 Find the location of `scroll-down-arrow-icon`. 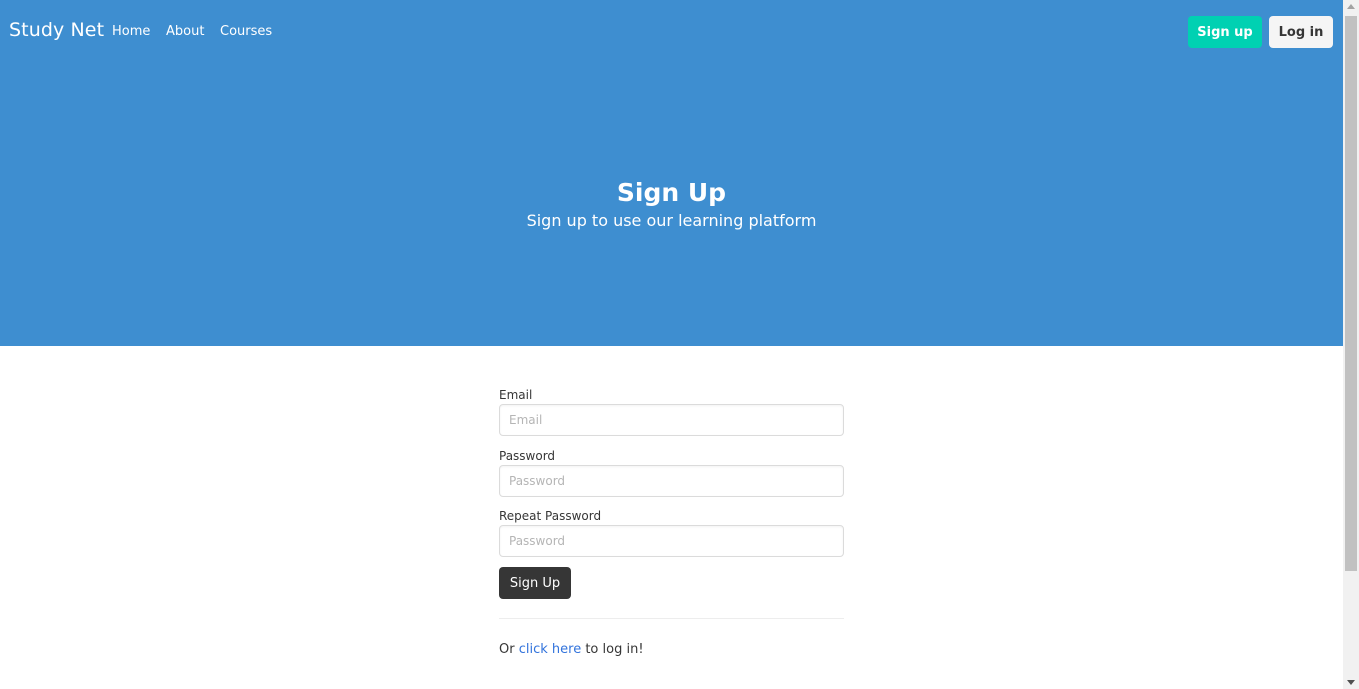

scroll-down-arrow-icon is located at coordinates (1351, 682).